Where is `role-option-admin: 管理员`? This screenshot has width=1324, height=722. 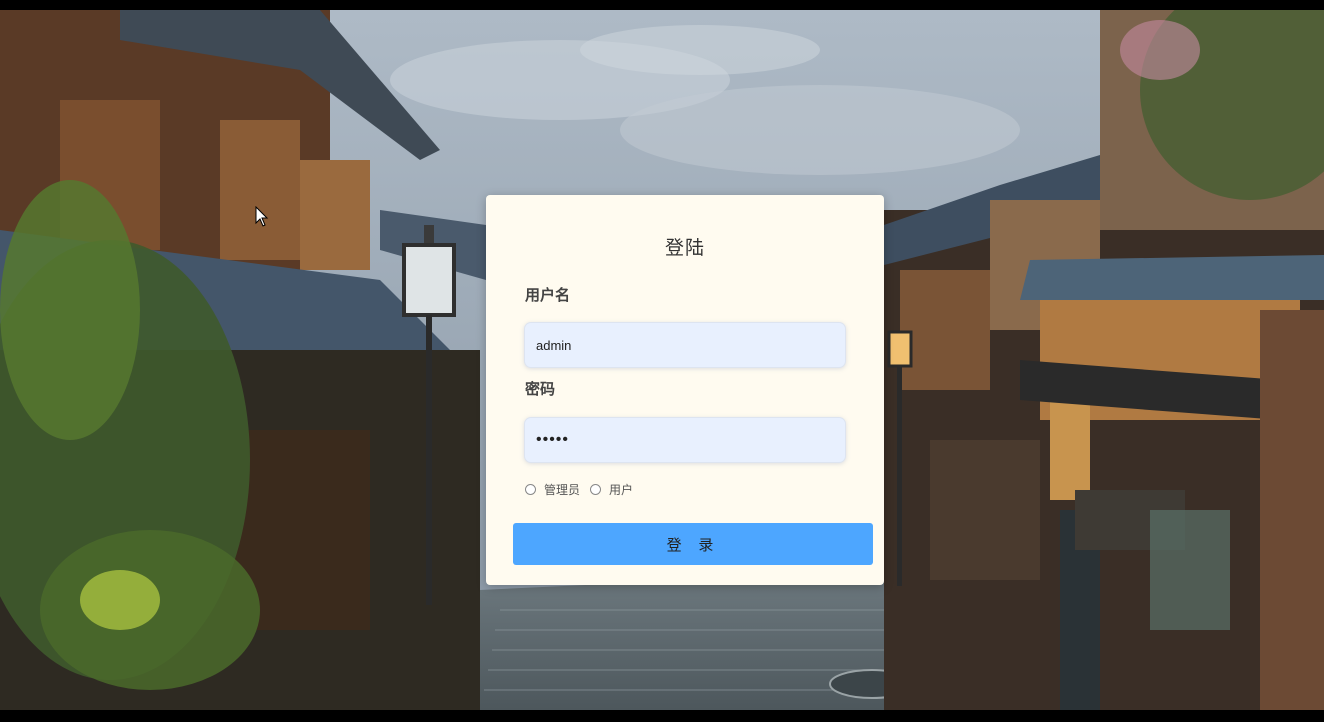
role-option-admin: 管理员 is located at coordinates (552, 489).